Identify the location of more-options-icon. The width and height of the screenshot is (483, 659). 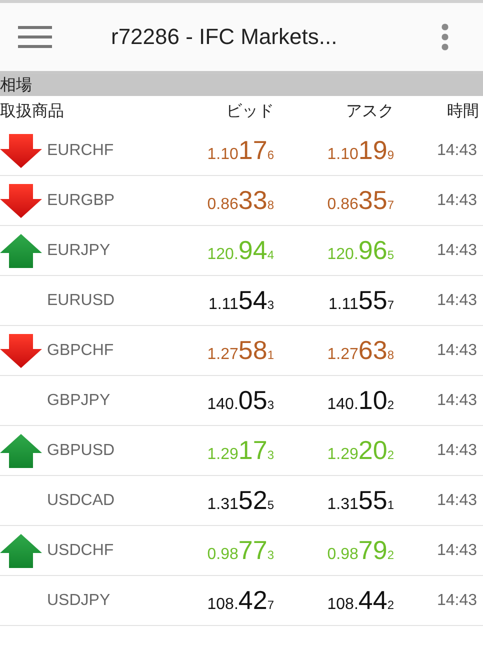
(445, 37).